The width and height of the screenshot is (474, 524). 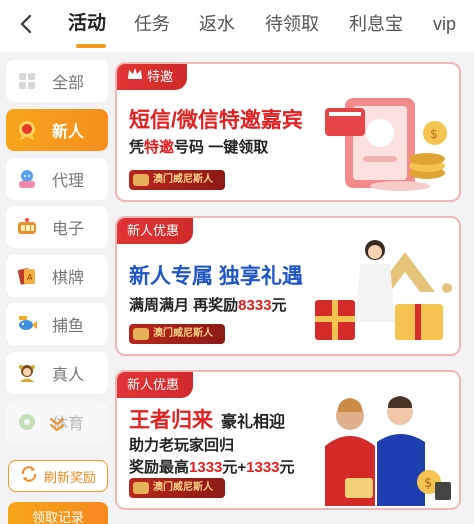 I want to click on back-arrow-icon, so click(x=26, y=24).